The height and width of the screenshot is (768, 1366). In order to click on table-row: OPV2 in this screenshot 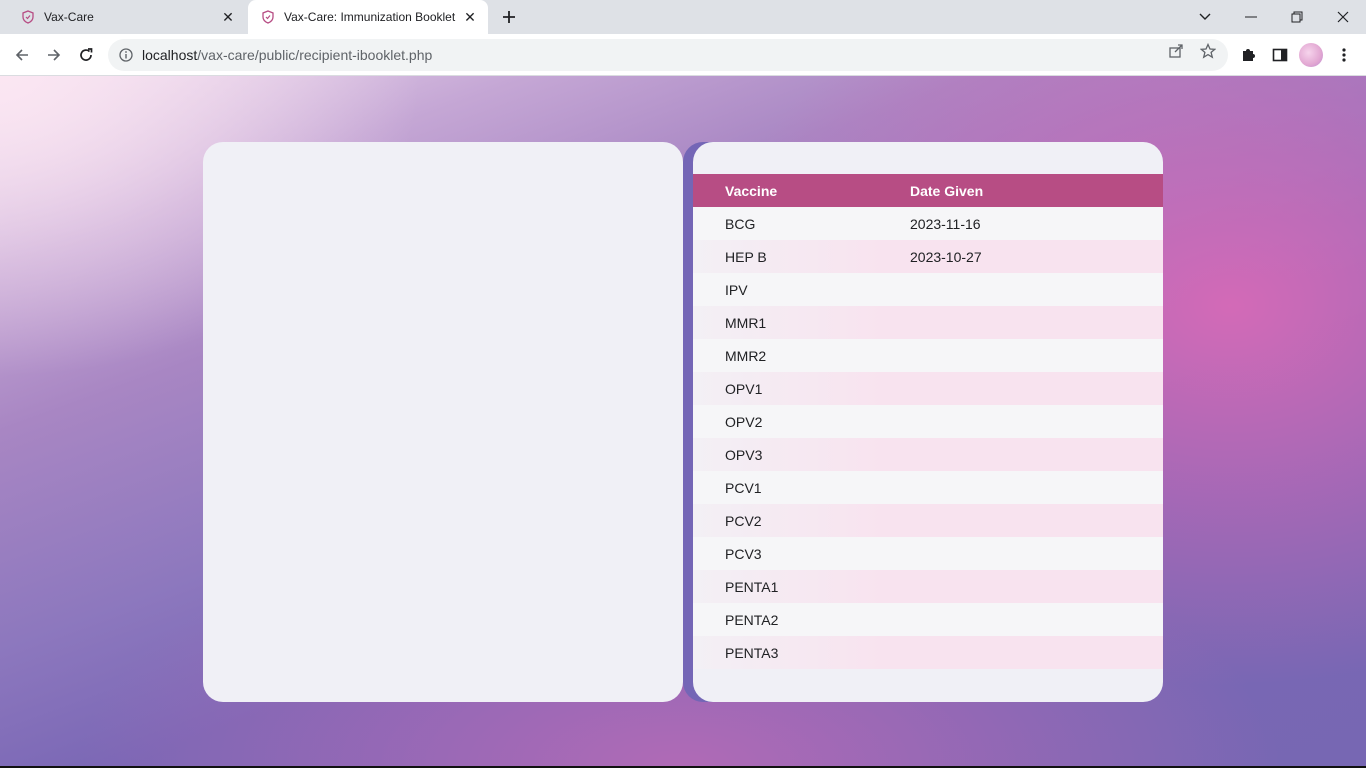, I will do `click(928, 421)`.